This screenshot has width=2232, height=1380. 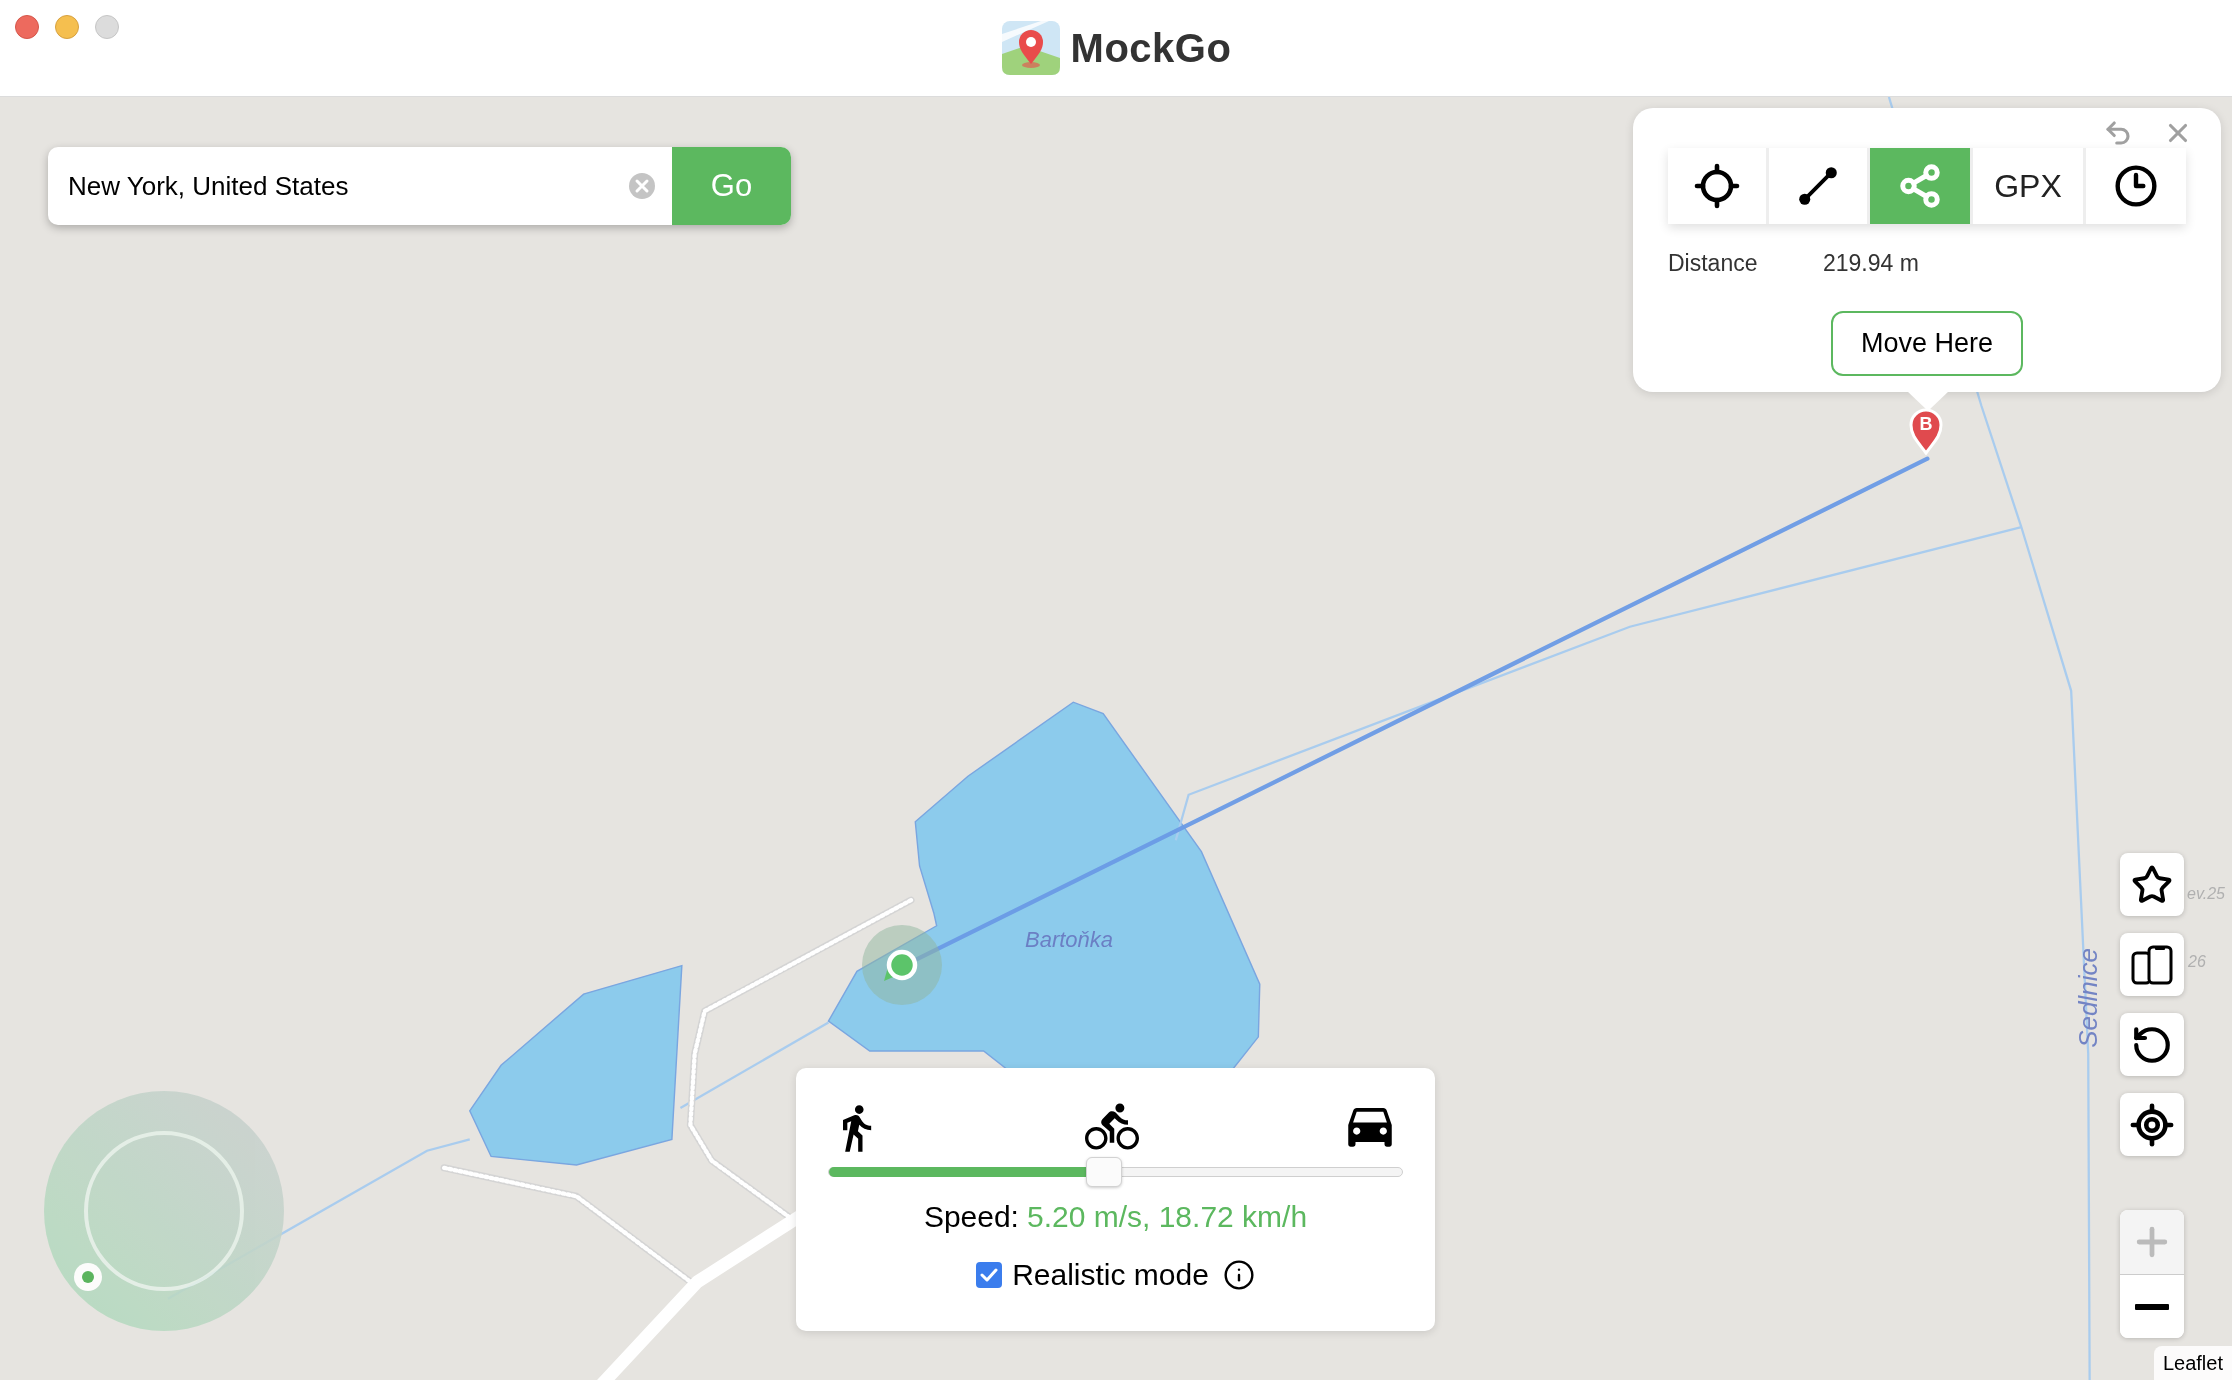 I want to click on locate-button, so click(x=2152, y=1124).